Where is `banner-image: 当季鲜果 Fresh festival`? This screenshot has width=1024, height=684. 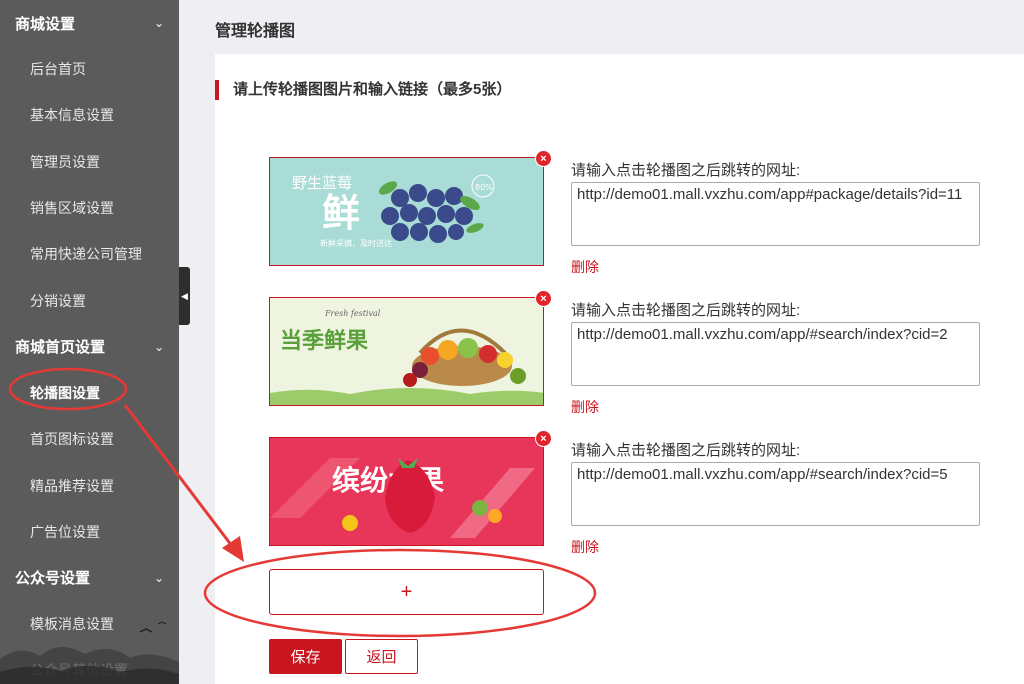
banner-image: 当季鲜果 Fresh festival is located at coordinates (406, 351).